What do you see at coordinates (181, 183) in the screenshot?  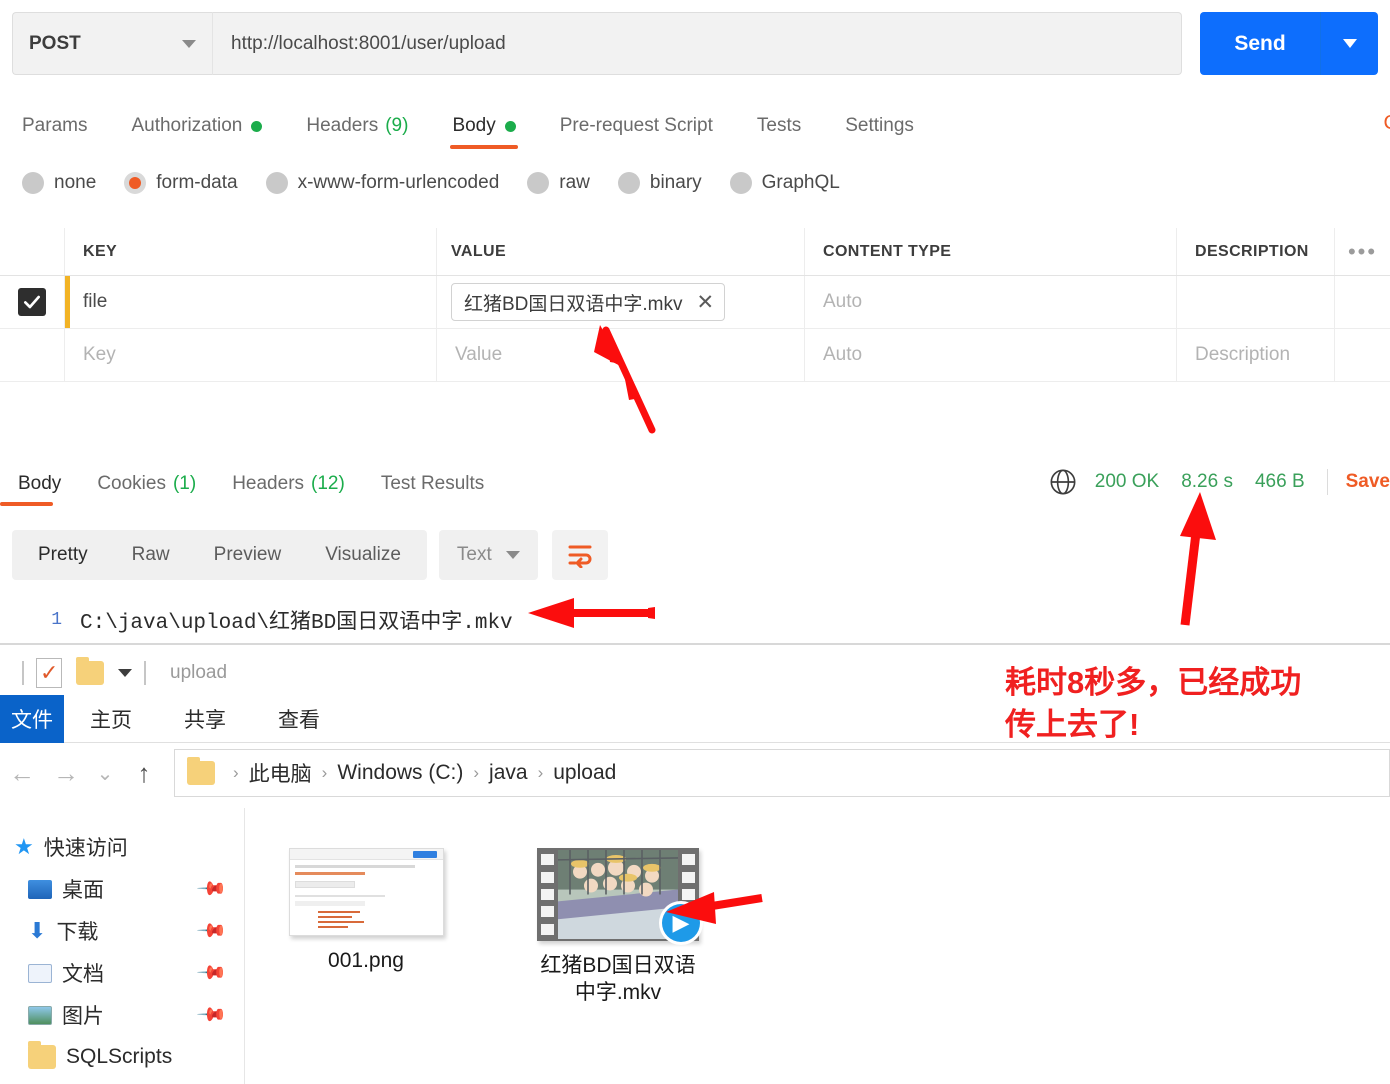 I see `body-type-form-data: form-data` at bounding box center [181, 183].